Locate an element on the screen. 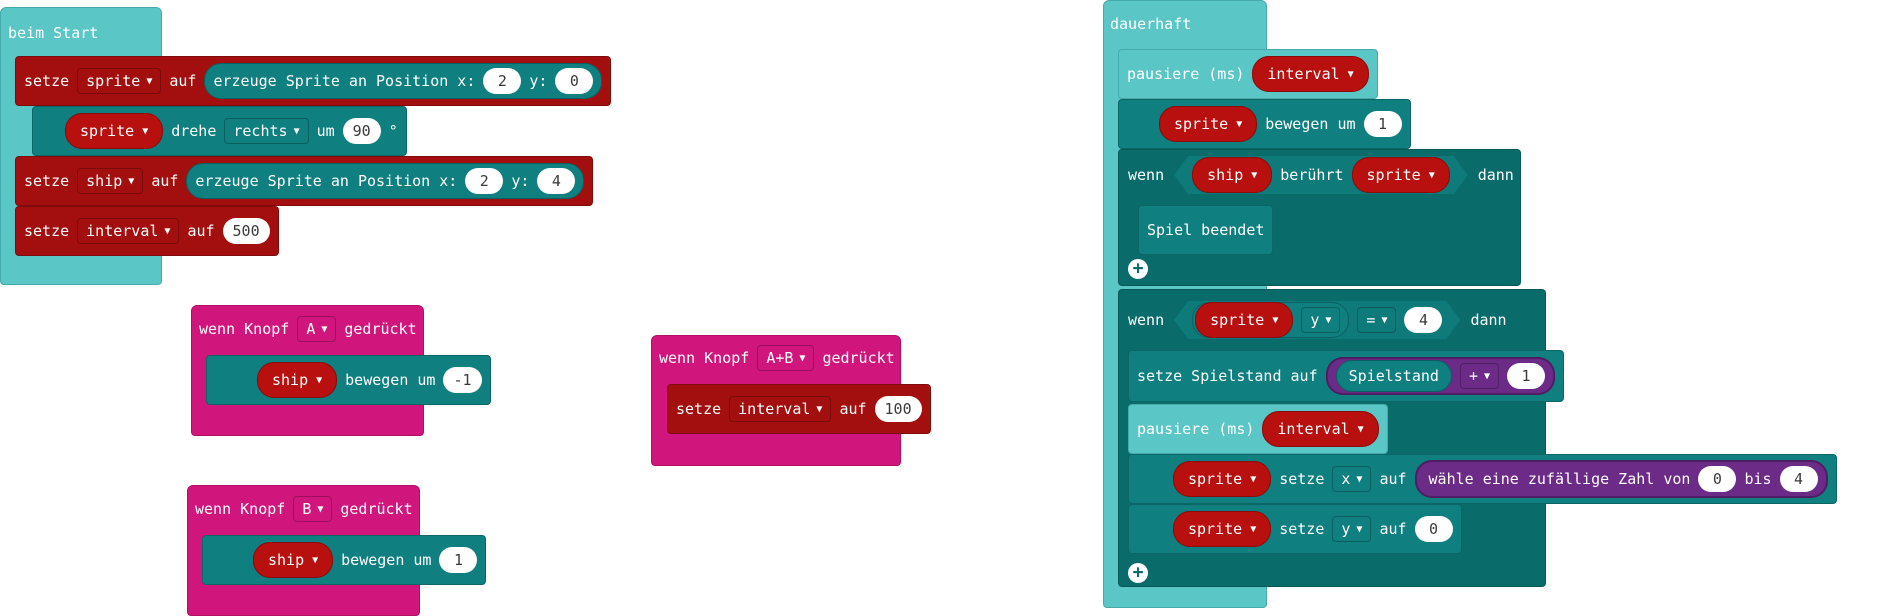 The width and height of the screenshot is (1895, 616). variable-dropdown-ship: ship ▼ is located at coordinates (110, 181).